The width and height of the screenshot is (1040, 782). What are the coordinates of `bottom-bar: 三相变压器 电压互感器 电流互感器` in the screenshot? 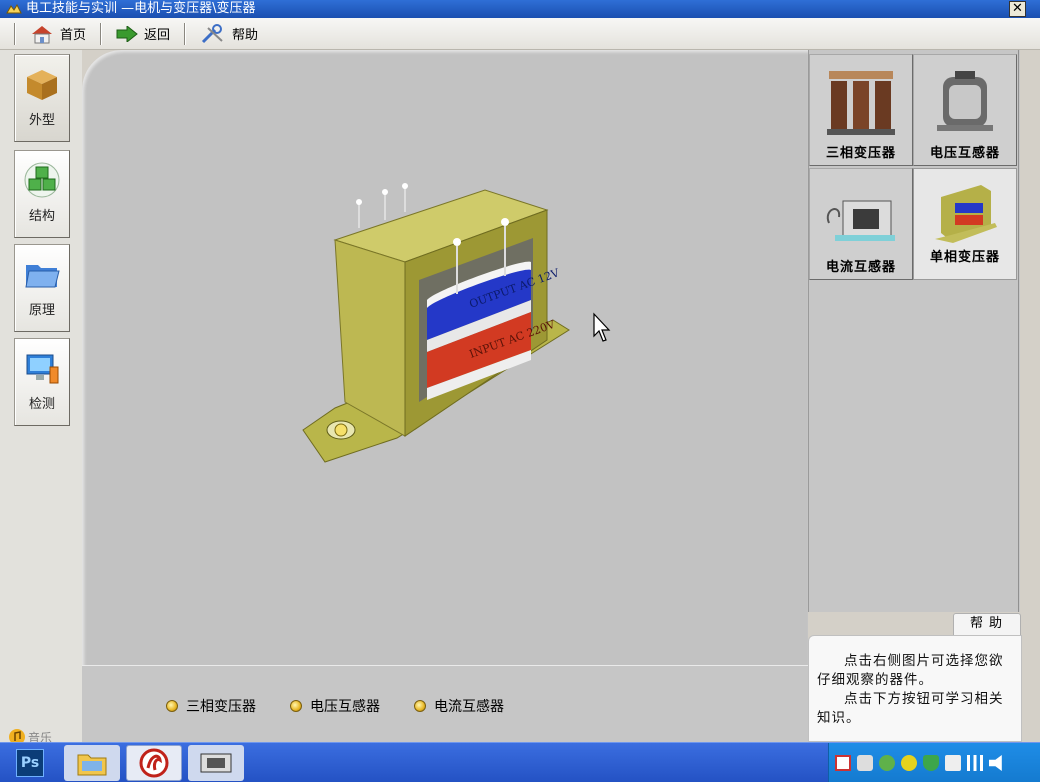 It's located at (445, 703).